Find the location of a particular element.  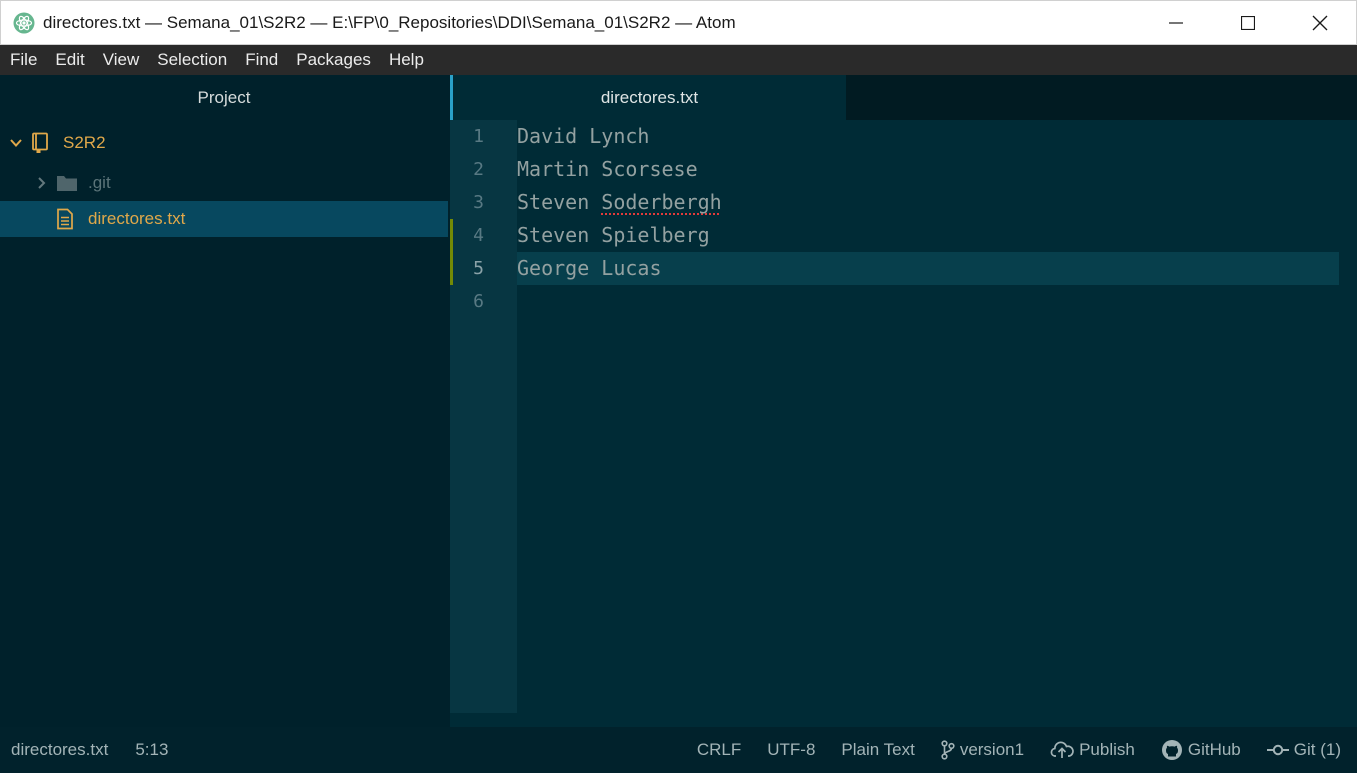

line-number: 6 is located at coordinates (478, 301).